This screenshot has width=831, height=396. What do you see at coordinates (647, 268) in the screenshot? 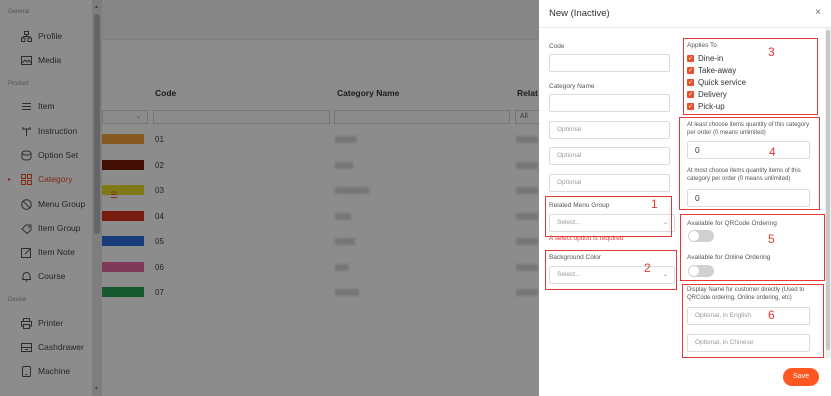
I see `annotation-number-2: 2` at bounding box center [647, 268].